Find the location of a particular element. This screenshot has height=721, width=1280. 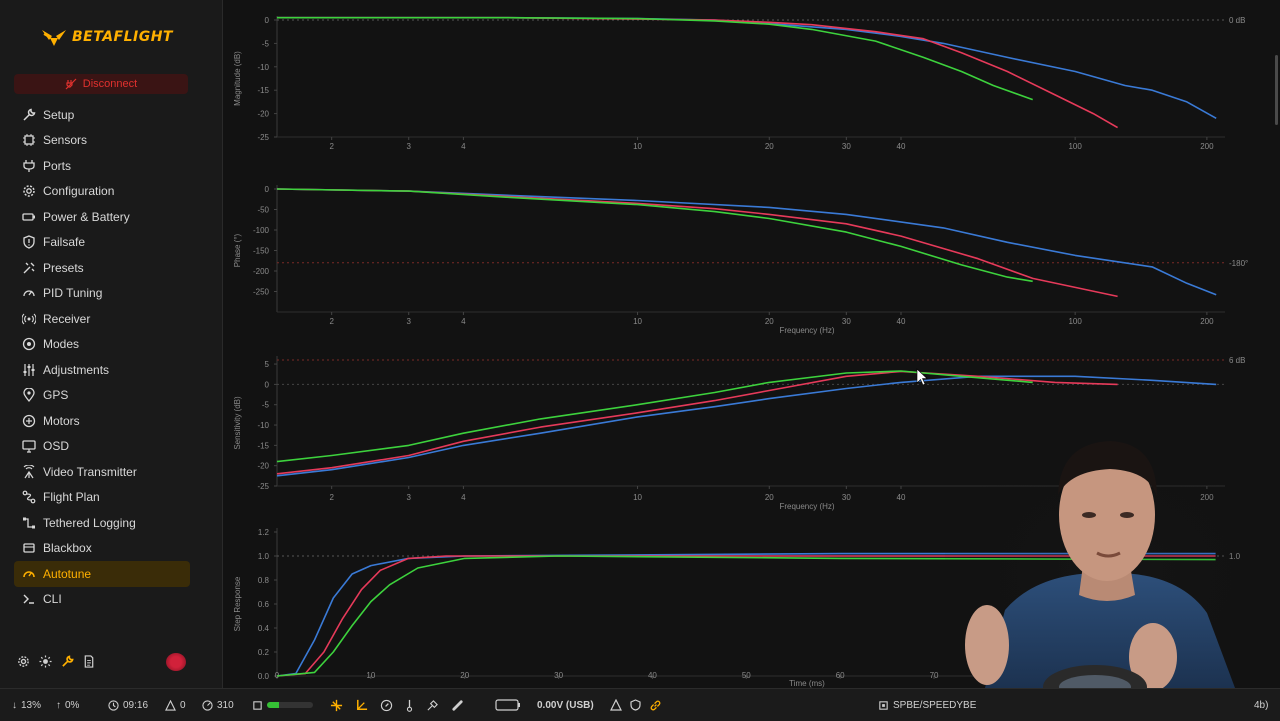

location-pin-icon is located at coordinates (29, 395).